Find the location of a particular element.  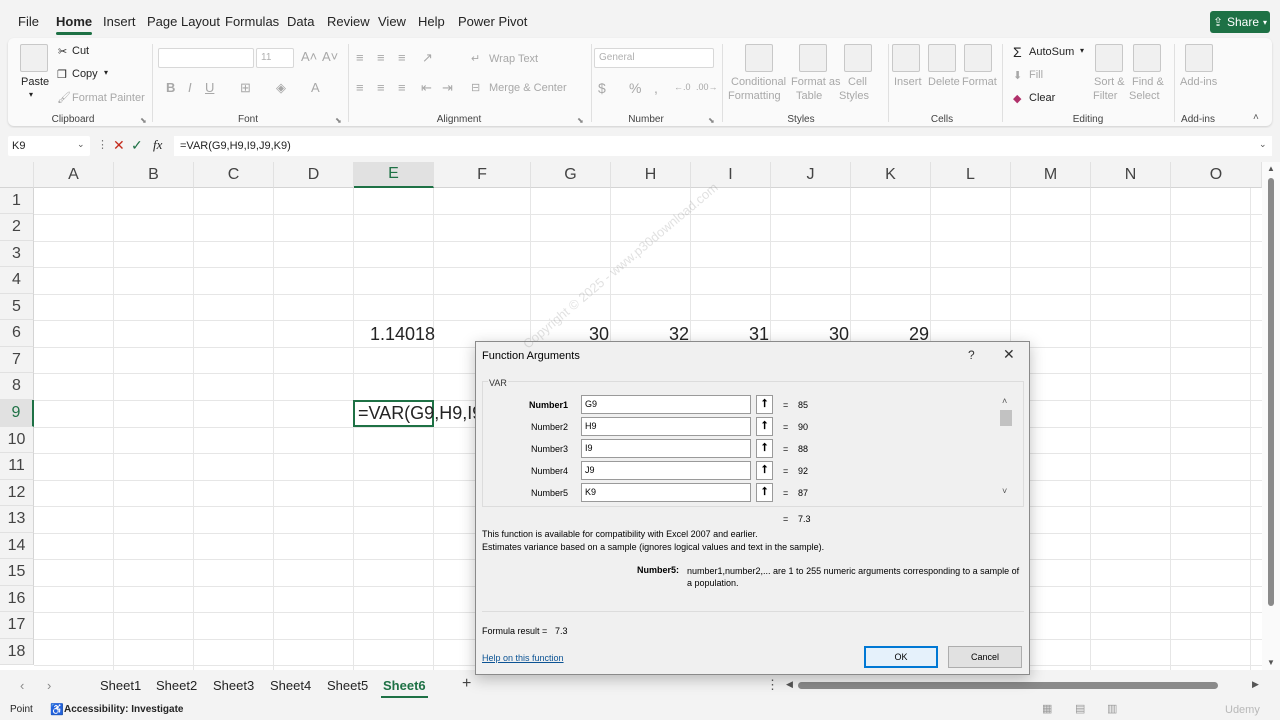

share-button: ⇪ Share ▾ is located at coordinates (1240, 22).